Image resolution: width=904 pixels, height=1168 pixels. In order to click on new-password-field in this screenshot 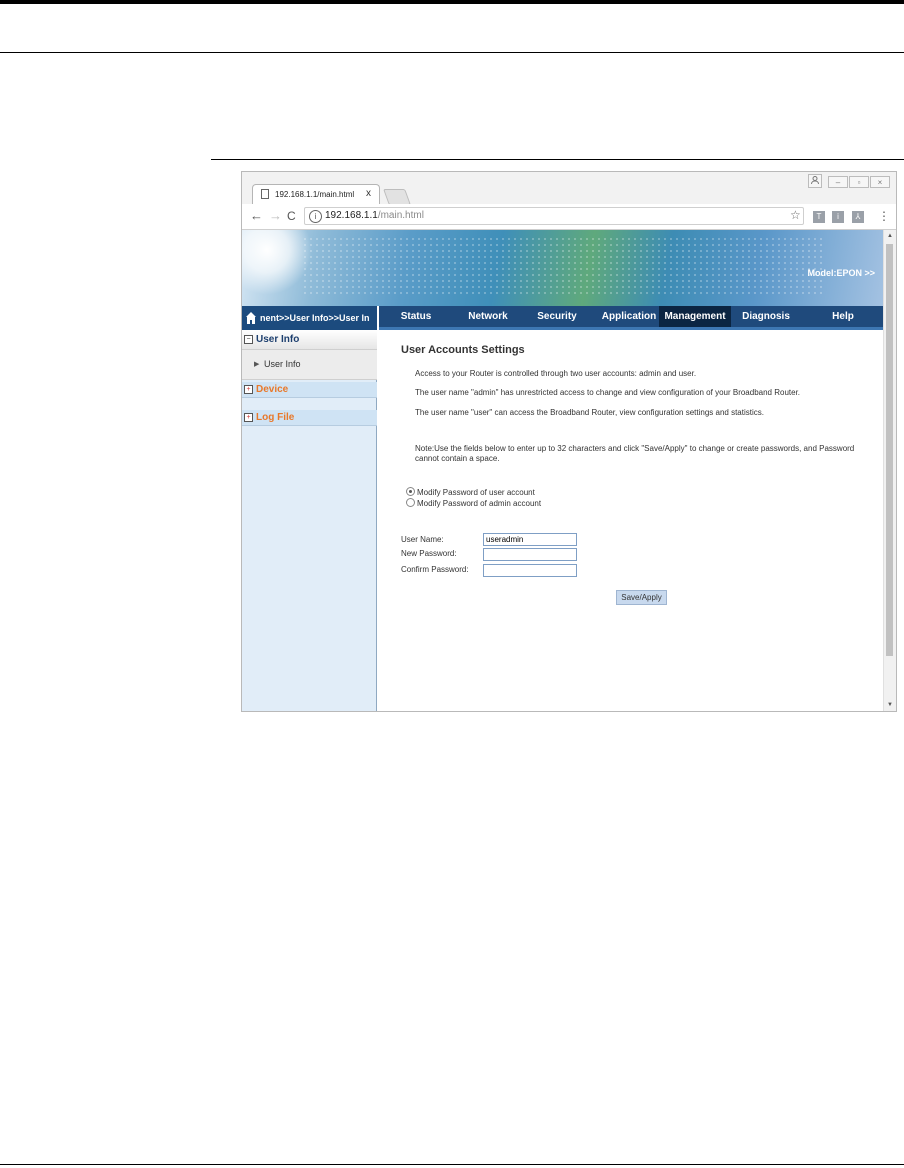, I will do `click(530, 554)`.